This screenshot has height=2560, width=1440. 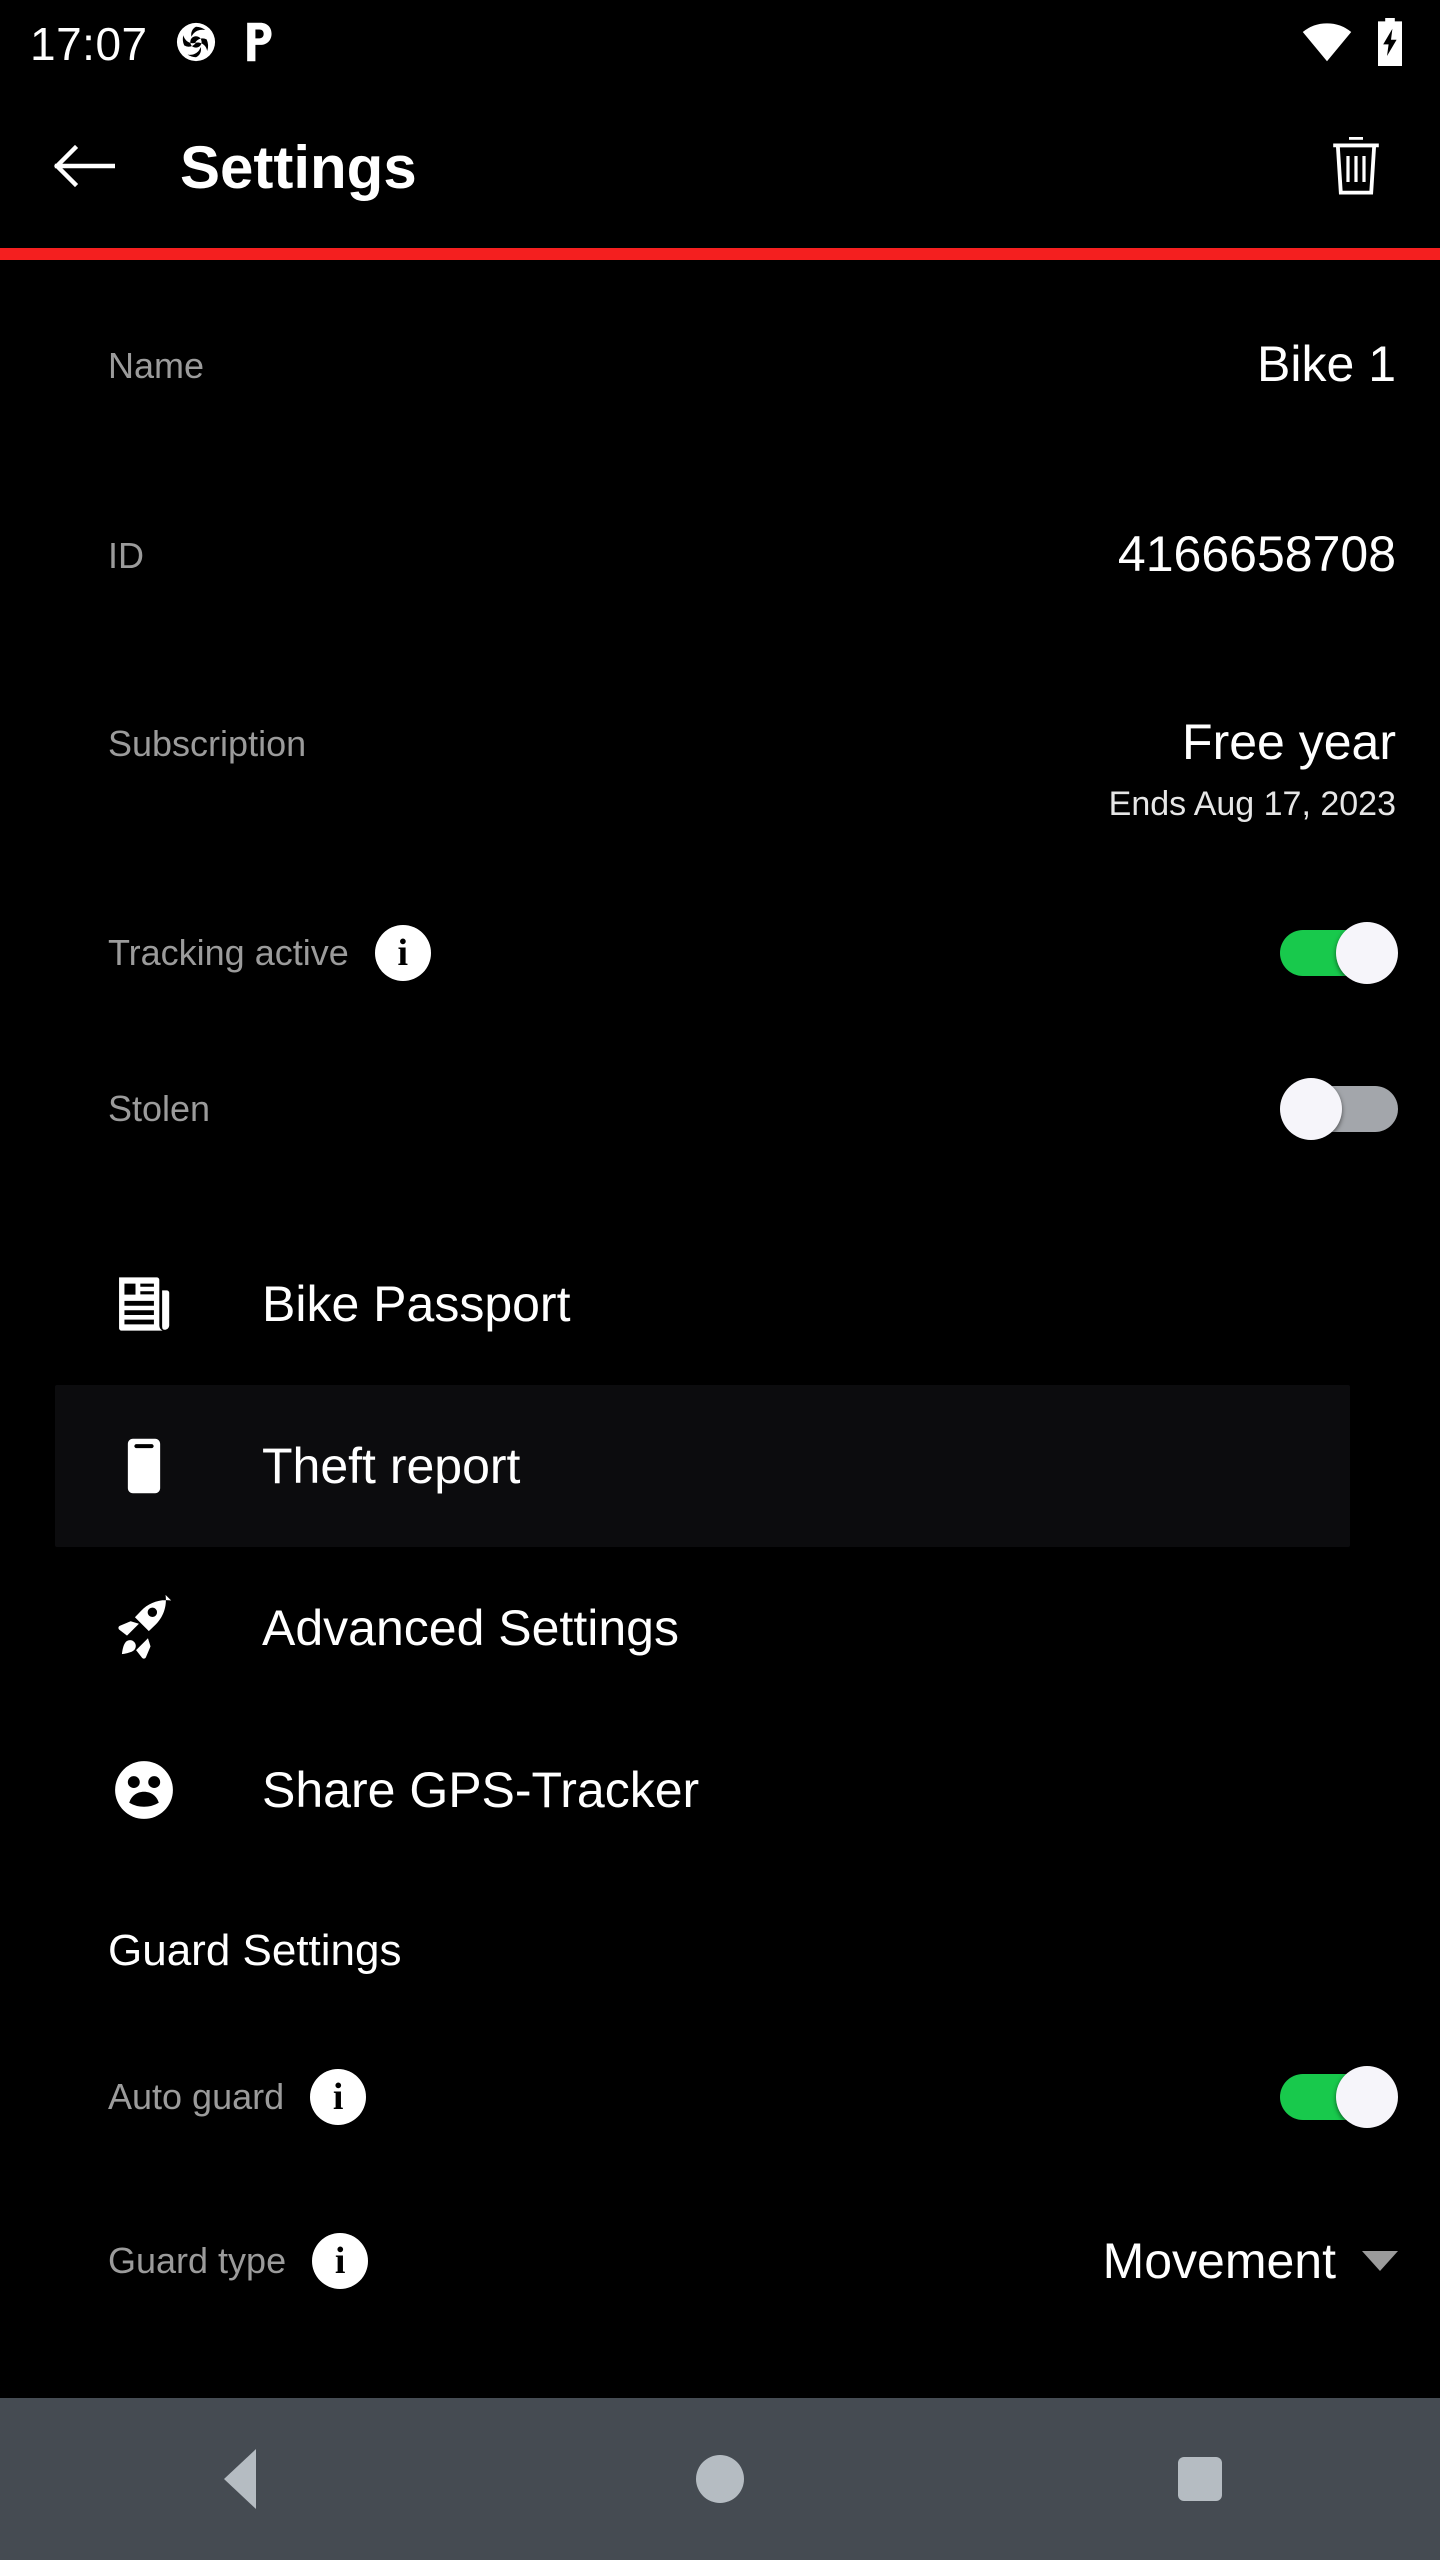 What do you see at coordinates (89, 44) in the screenshot?
I see `status-clock: 17:07` at bounding box center [89, 44].